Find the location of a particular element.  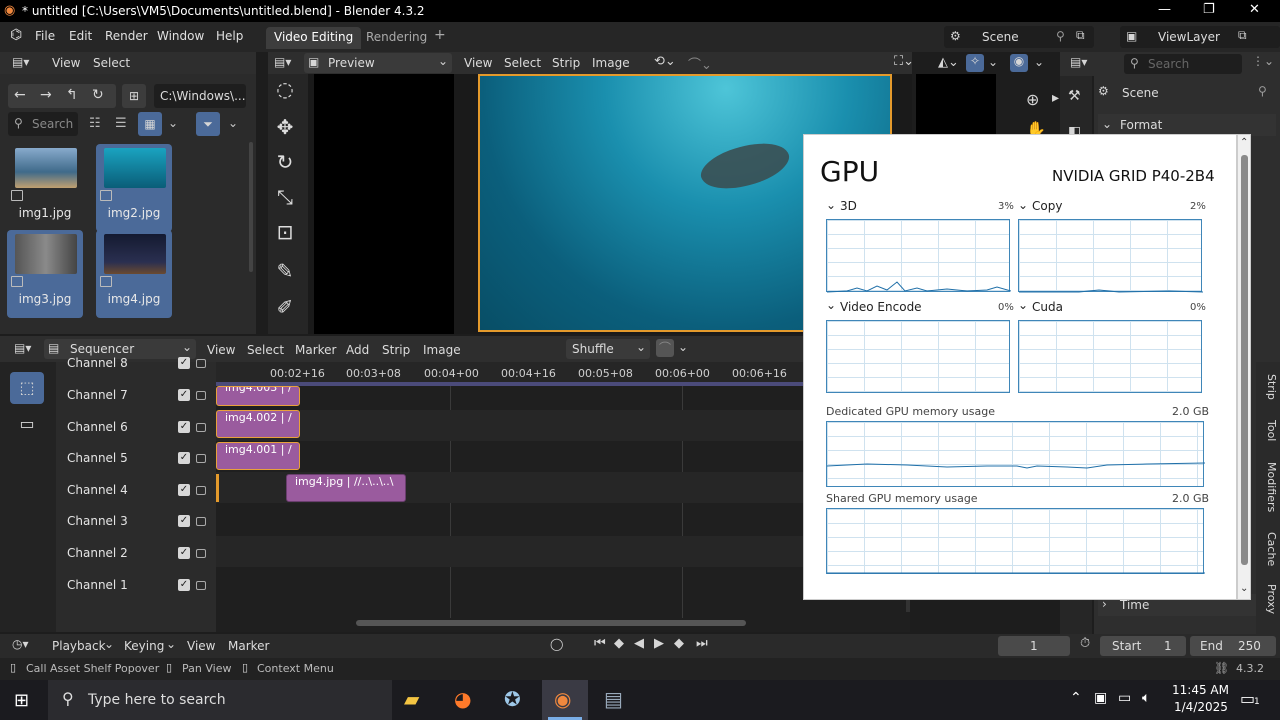

viewlayer-selector: ▣ ViewLayer ⧉ is located at coordinates (1200, 37).